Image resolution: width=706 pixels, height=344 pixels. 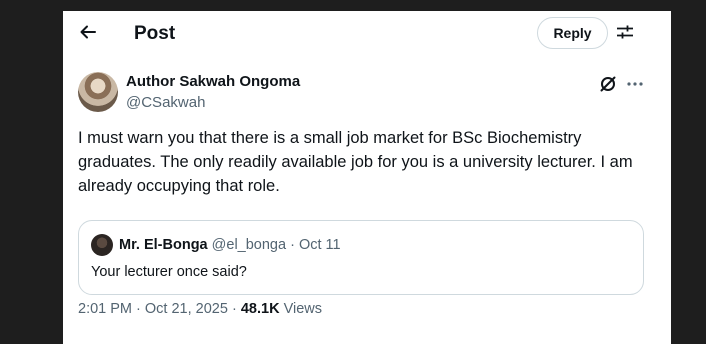 I want to click on author-avatar, so click(x=98, y=92).